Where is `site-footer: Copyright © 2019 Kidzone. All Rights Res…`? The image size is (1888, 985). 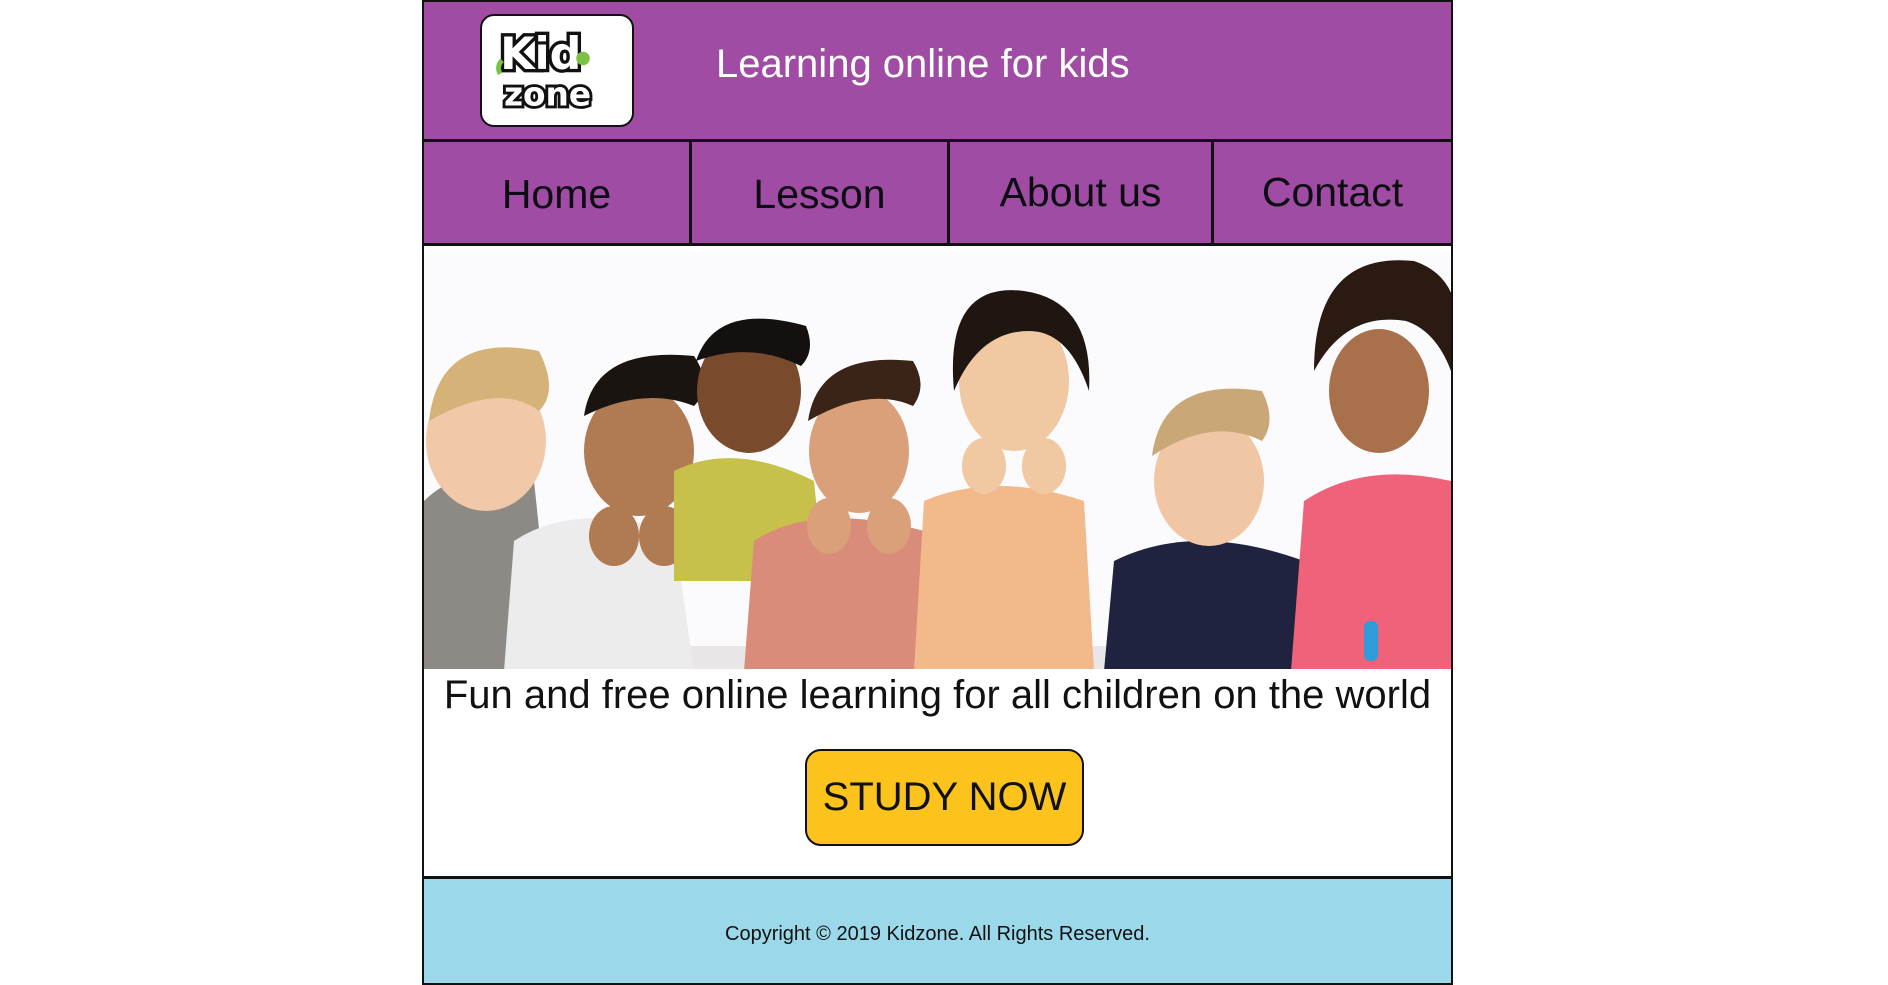
site-footer: Copyright © 2019 Kidzone. All Rights Res… is located at coordinates (937, 929).